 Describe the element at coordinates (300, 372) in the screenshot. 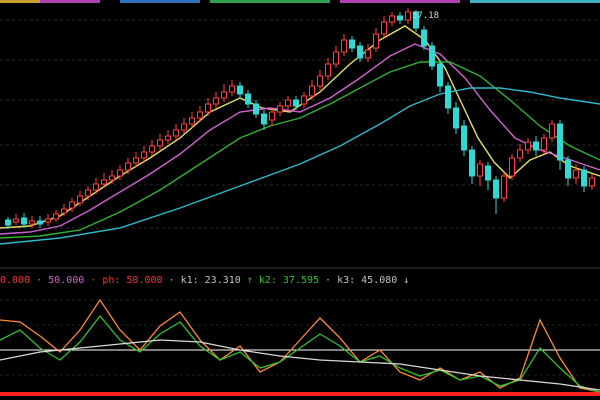

I see `indicator-level-lines` at that location.